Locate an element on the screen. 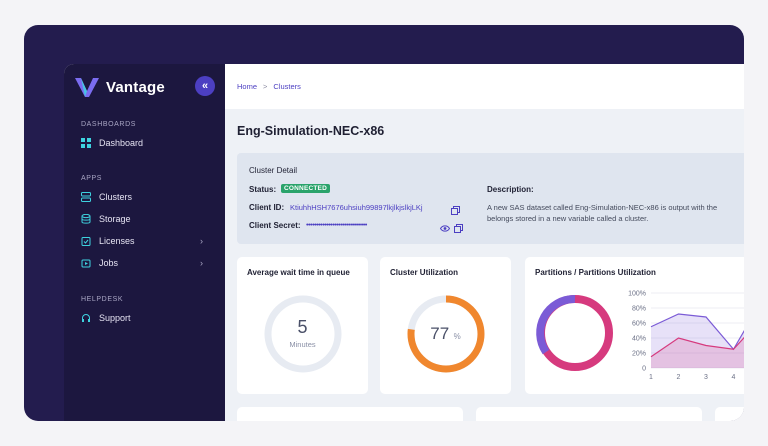 This screenshot has width=768, height=446. sidebar-item-licenses: Licenses › is located at coordinates (146, 241).